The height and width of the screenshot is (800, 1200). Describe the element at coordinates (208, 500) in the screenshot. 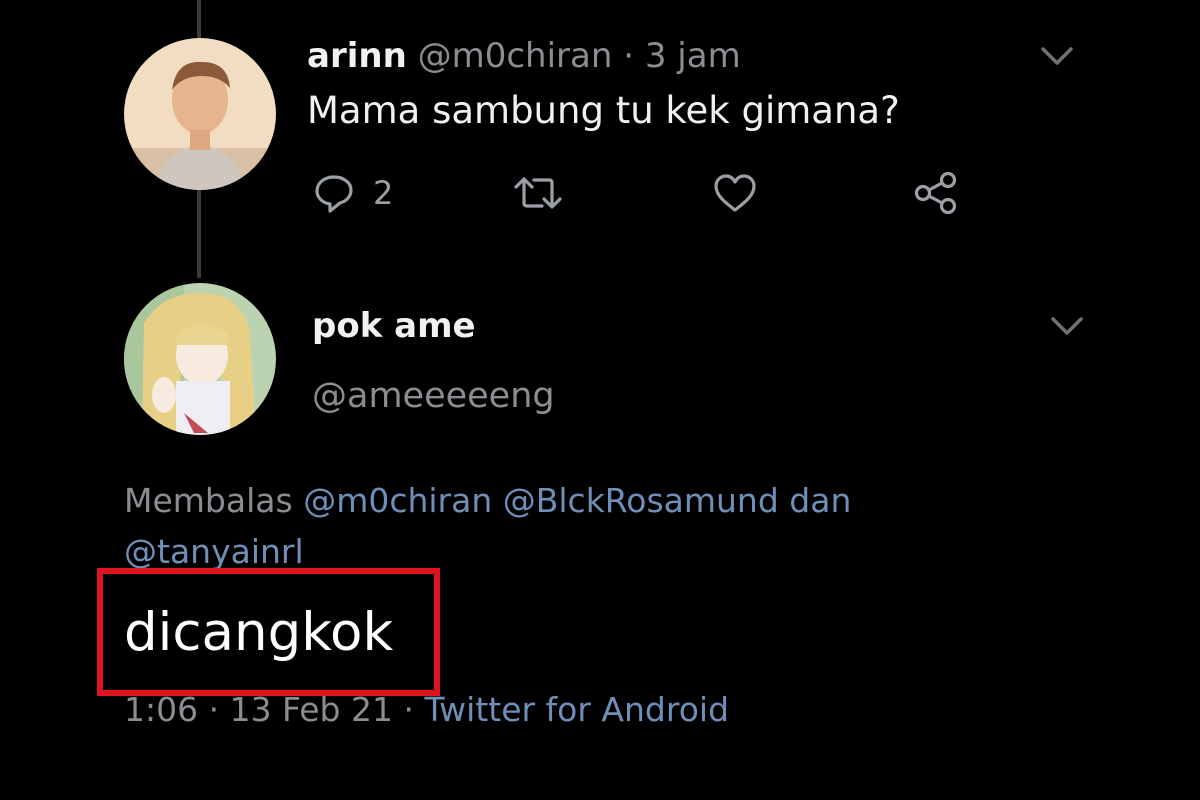

I see `reply-prefix: Membalas` at that location.